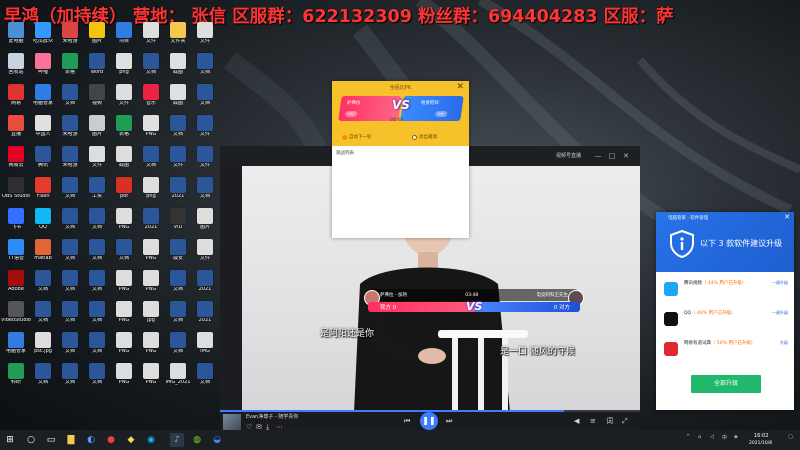 This screenshot has width=800, height=450. Describe the element at coordinates (790, 437) in the screenshot. I see `notification-icon: ▢` at that location.